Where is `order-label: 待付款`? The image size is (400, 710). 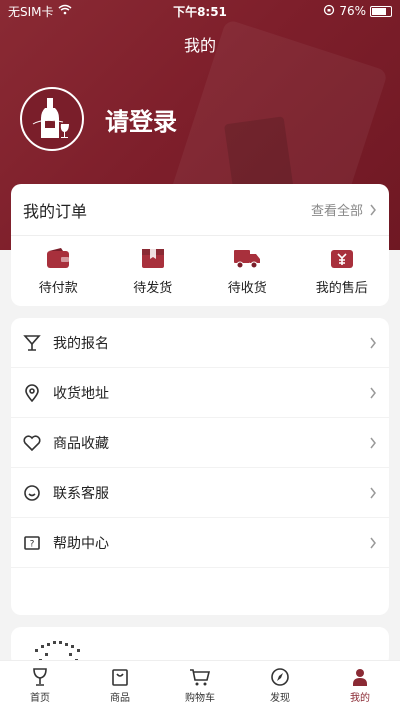 order-label: 待付款 is located at coordinates (58, 288).